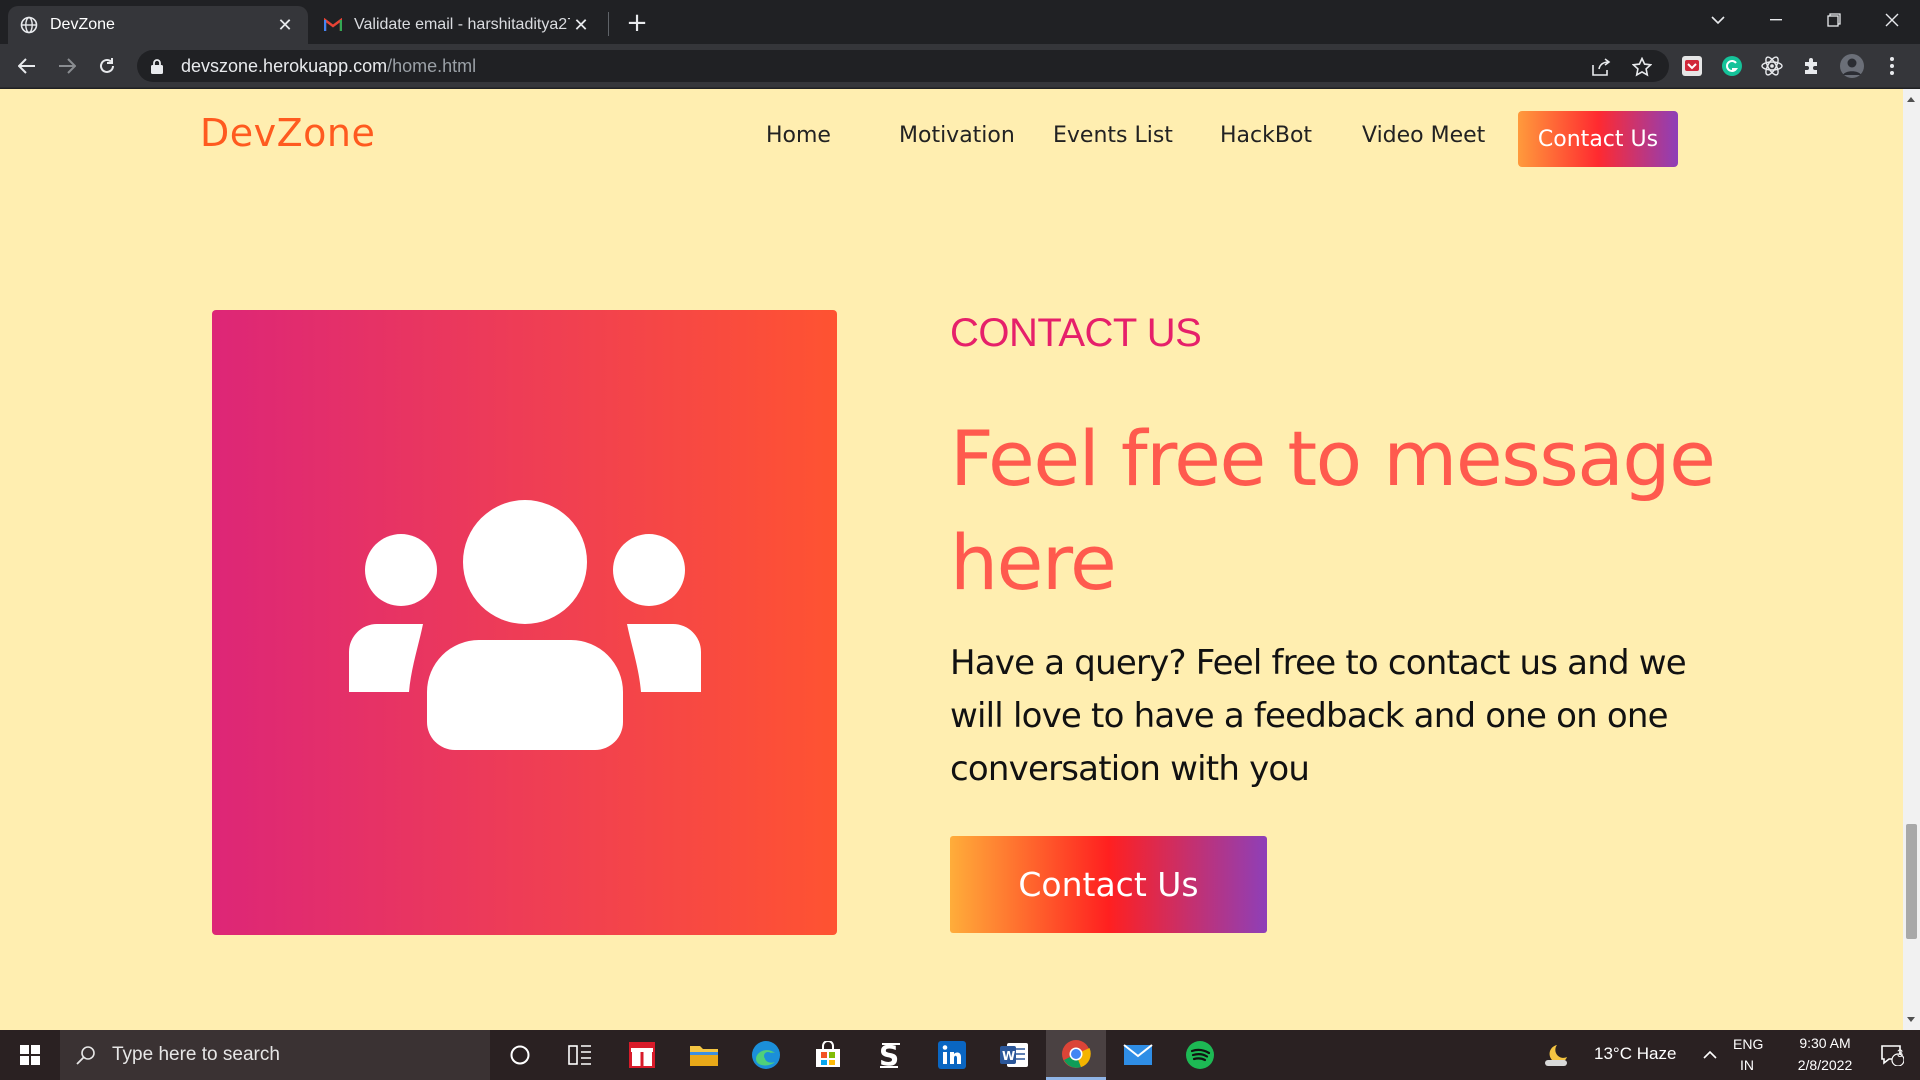  I want to click on input-region: IN, so click(1747, 1065).